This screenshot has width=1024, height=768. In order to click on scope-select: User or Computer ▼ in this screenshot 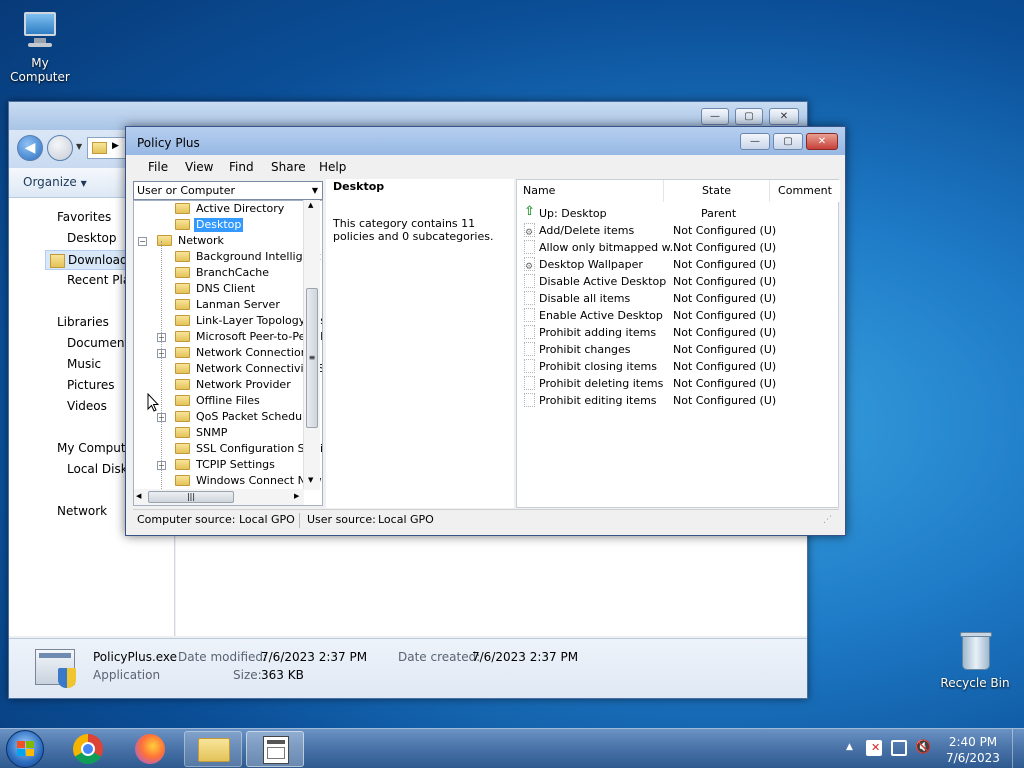, I will do `click(228, 190)`.